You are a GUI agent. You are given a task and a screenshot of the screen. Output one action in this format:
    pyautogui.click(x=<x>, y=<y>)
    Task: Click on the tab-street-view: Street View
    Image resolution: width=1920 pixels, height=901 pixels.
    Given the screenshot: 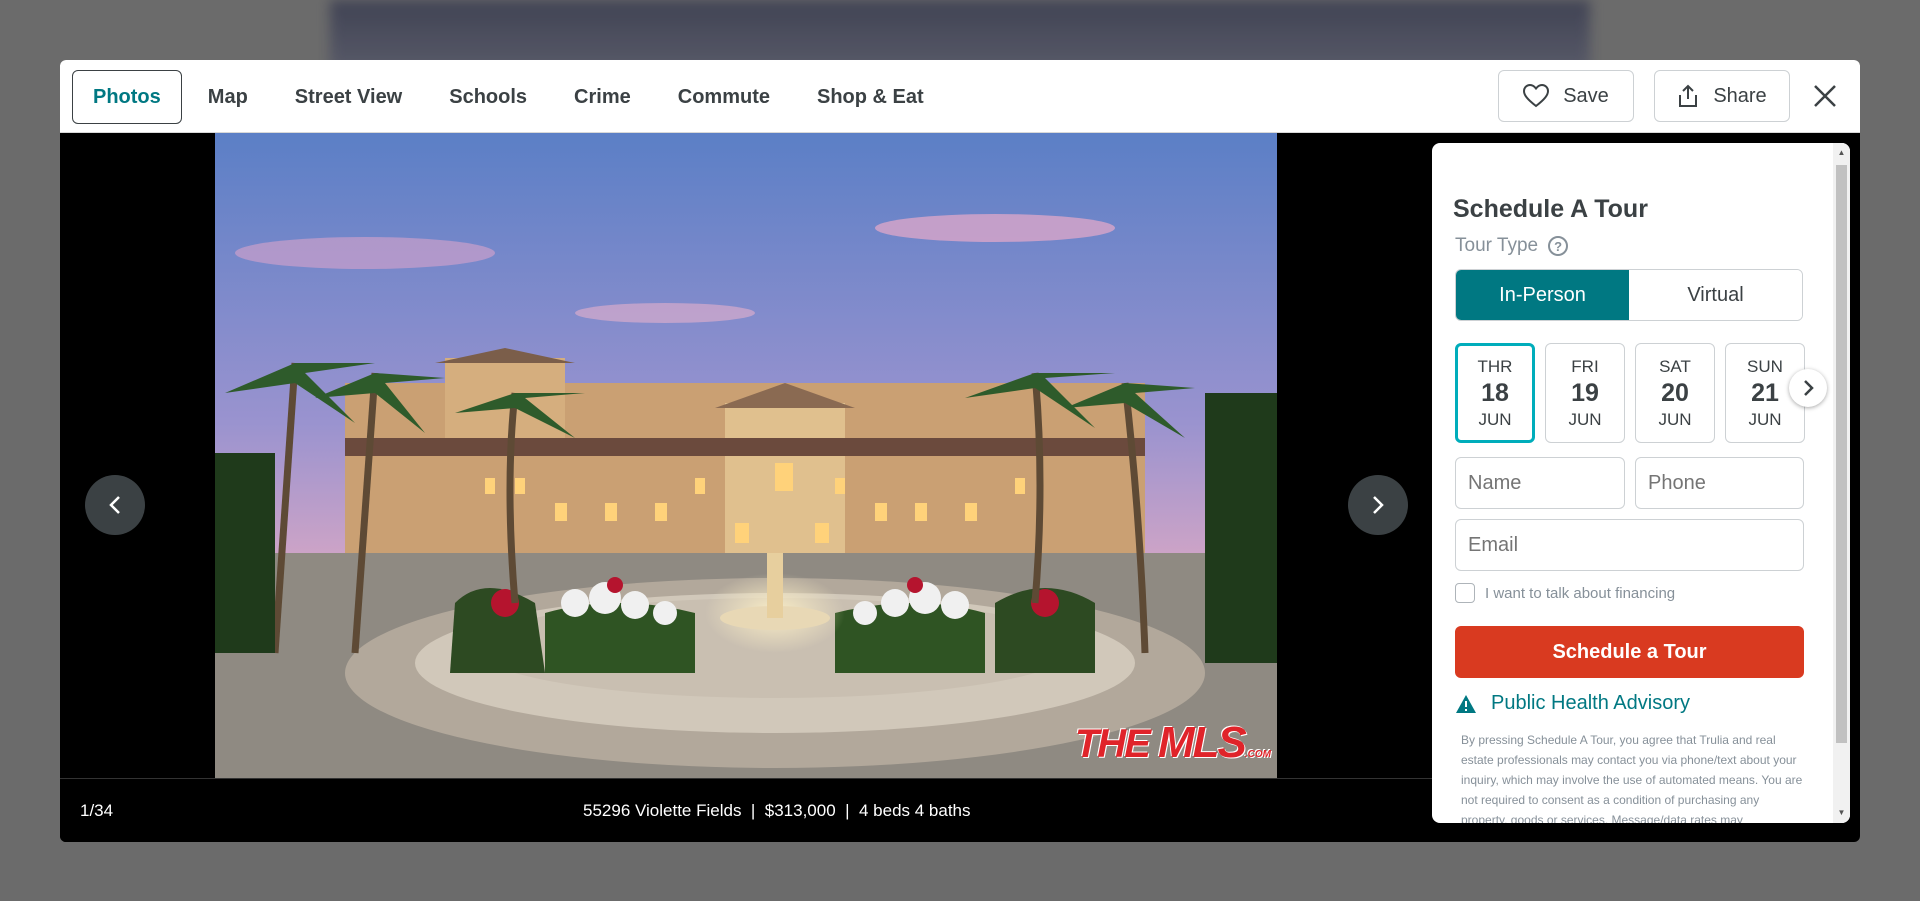 What is the action you would take?
    pyautogui.click(x=348, y=97)
    